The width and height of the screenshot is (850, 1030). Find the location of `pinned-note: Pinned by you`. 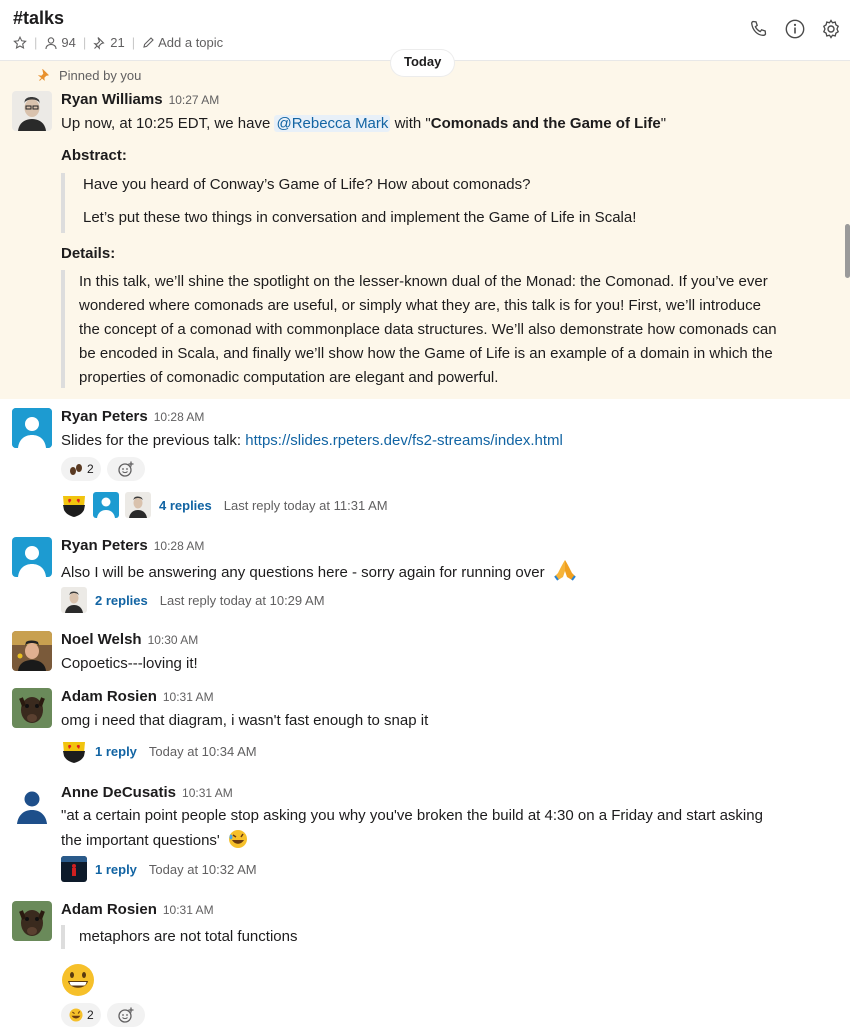

pinned-note: Pinned by you is located at coordinates (89, 75).